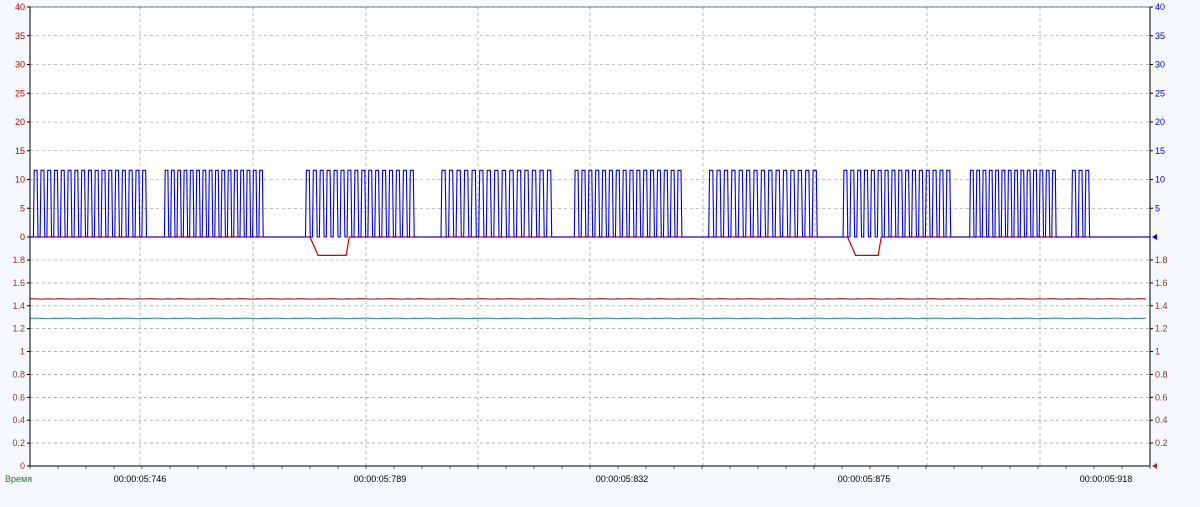  What do you see at coordinates (20, 122) in the screenshot?
I see `y-tick-left-upper: 20` at bounding box center [20, 122].